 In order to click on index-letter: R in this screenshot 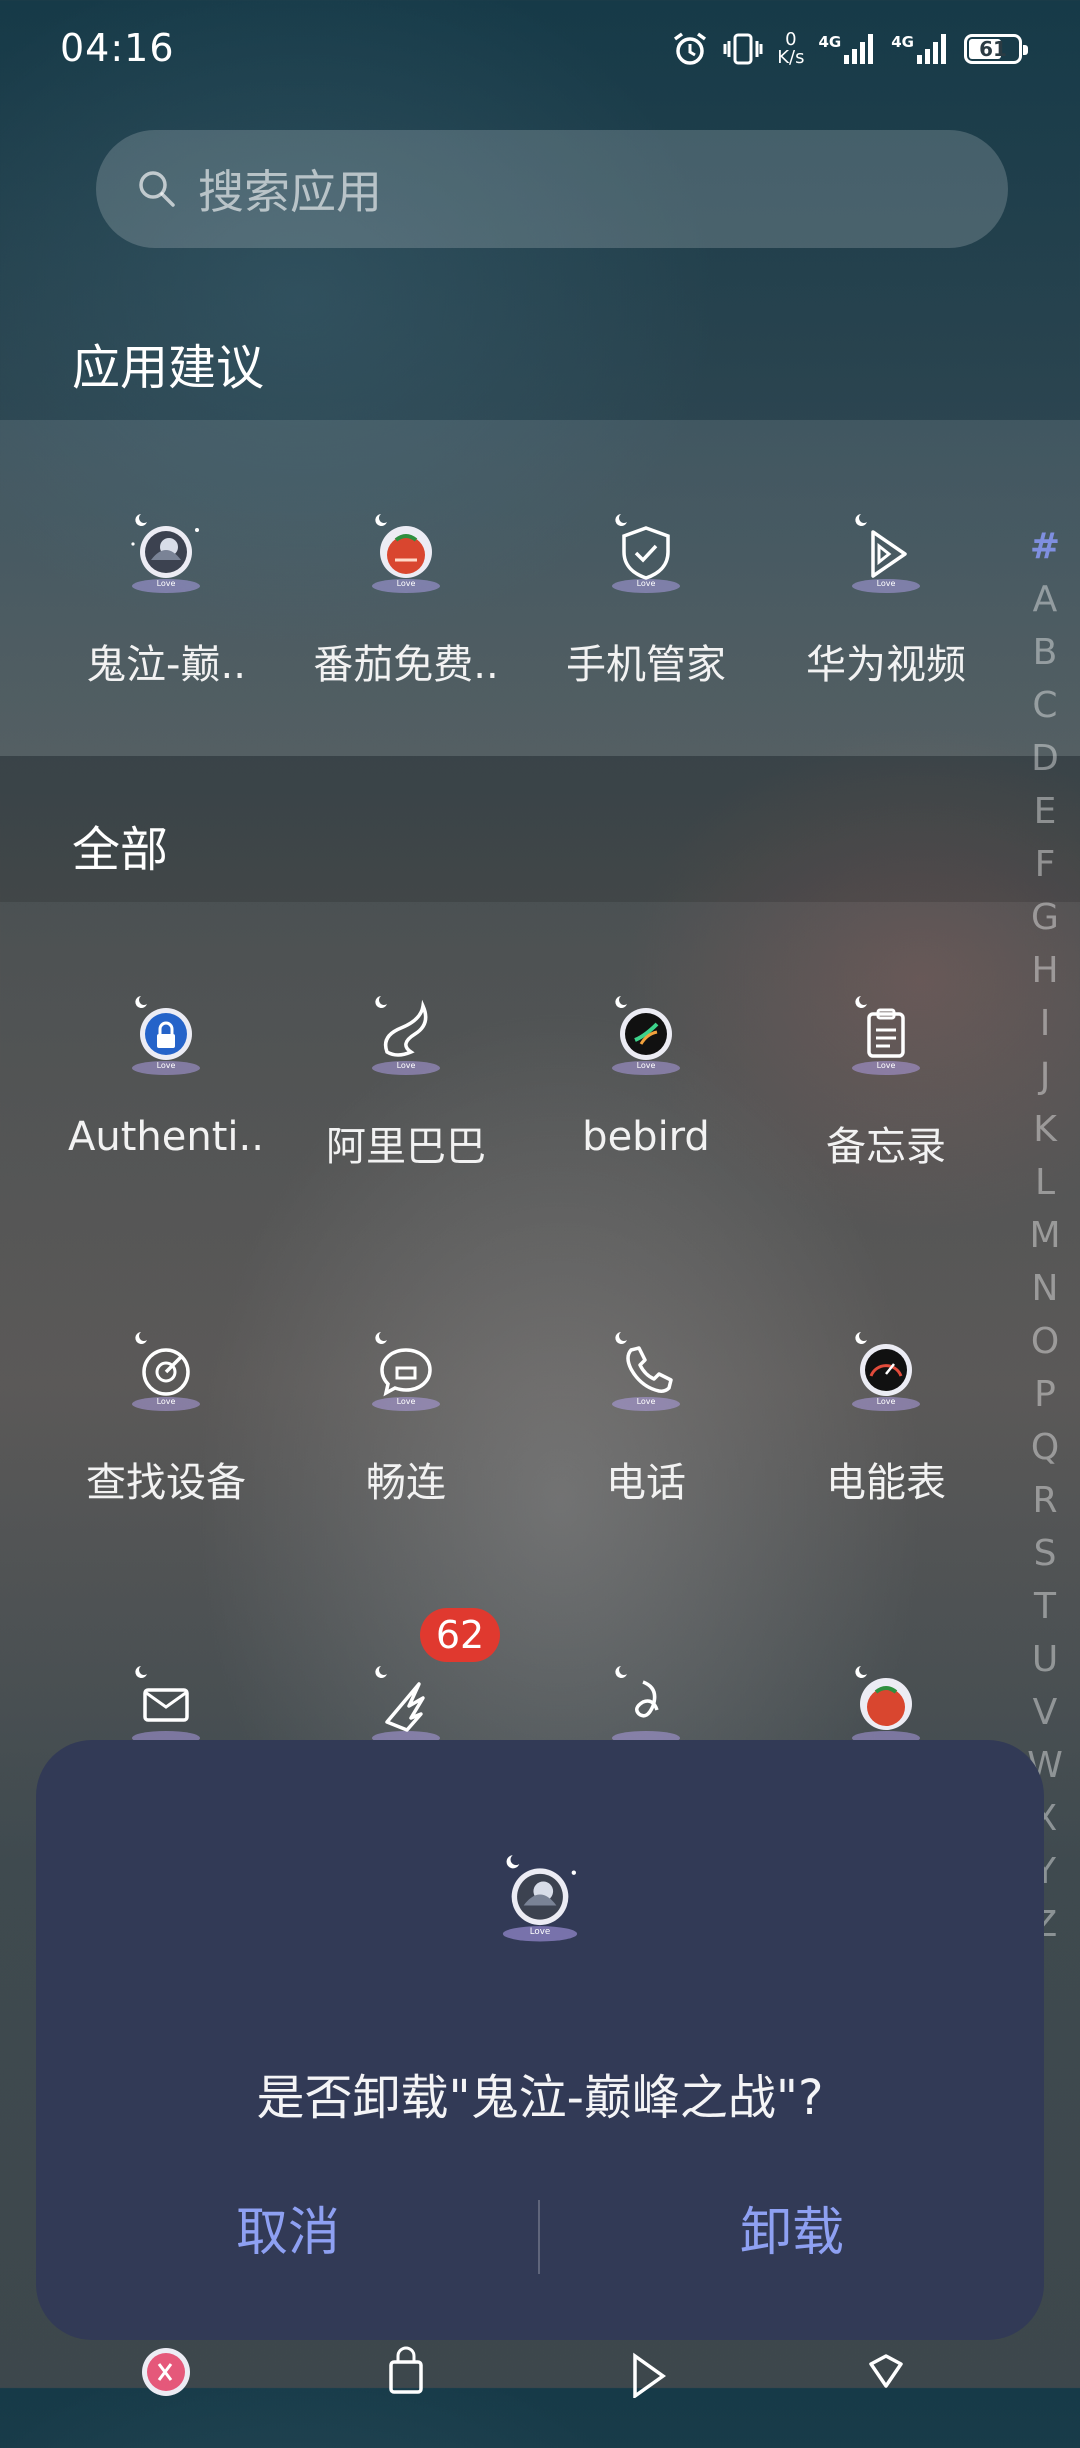, I will do `click(1045, 1500)`.